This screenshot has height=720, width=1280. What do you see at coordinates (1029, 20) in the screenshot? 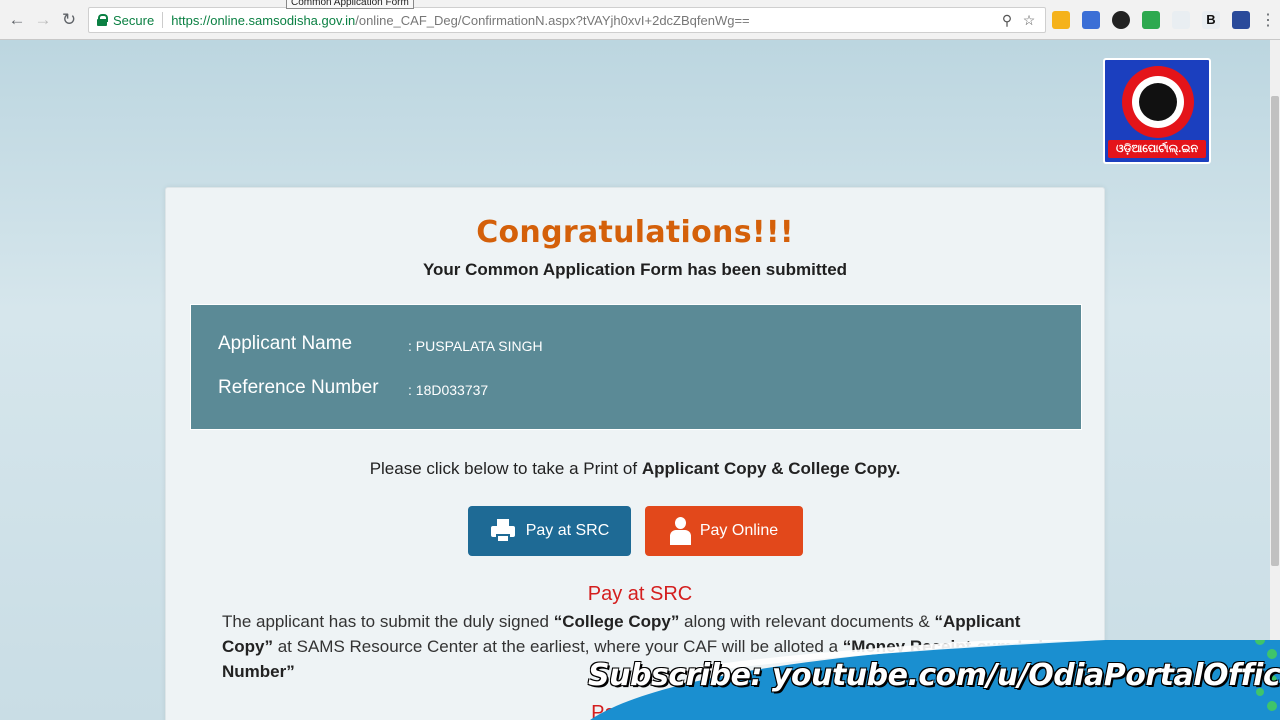
I see `bookmark-star-icon: ☆` at bounding box center [1029, 20].